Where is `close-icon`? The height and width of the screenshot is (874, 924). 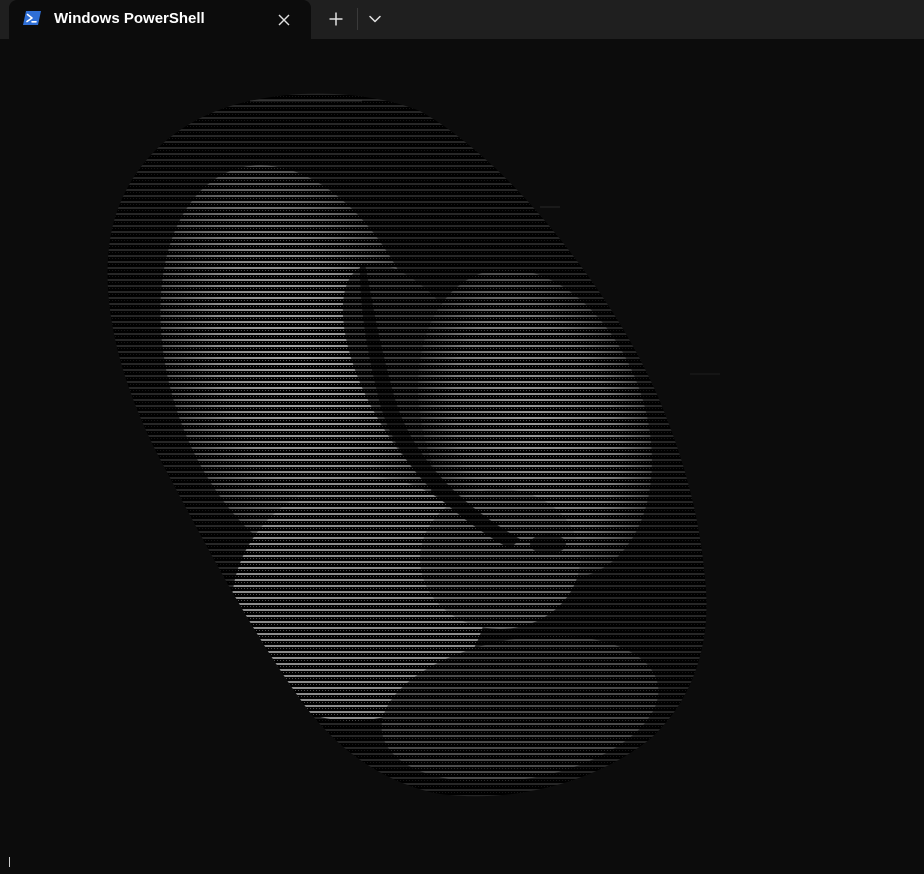
close-icon is located at coordinates (284, 20).